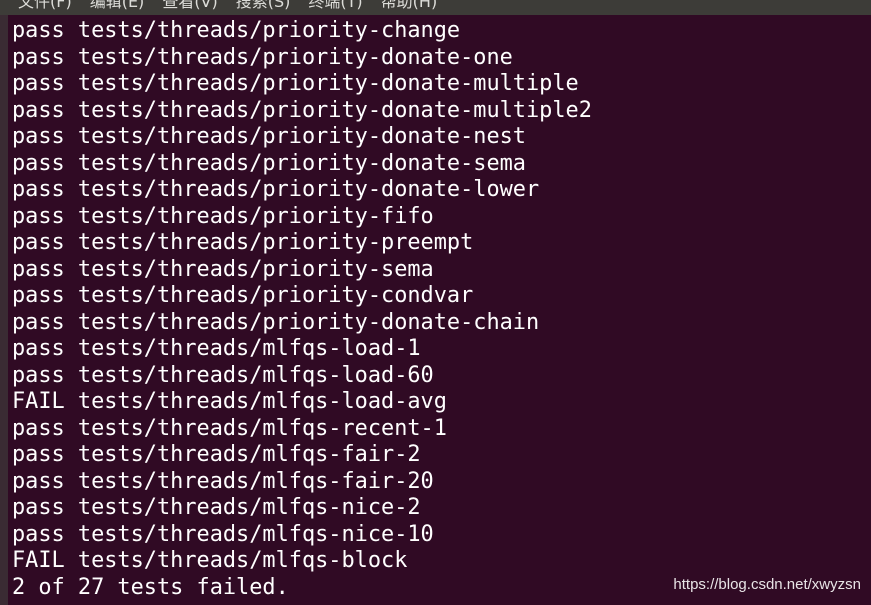 The width and height of the screenshot is (871, 605). I want to click on terminal-line: pass tests/threads/priority-sema, so click(223, 269).